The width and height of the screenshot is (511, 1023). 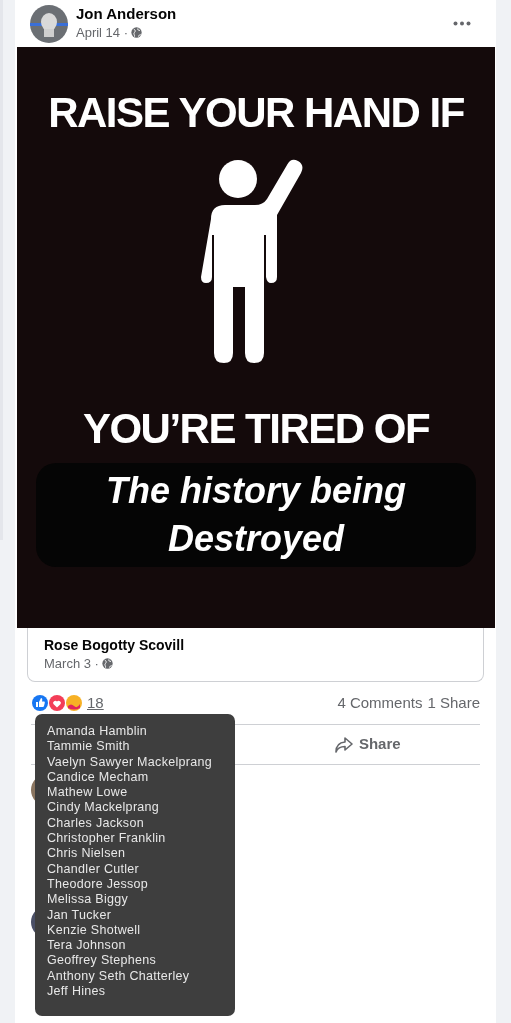 What do you see at coordinates (96, 823) in the screenshot?
I see `reactor-name: Charles Jackson` at bounding box center [96, 823].